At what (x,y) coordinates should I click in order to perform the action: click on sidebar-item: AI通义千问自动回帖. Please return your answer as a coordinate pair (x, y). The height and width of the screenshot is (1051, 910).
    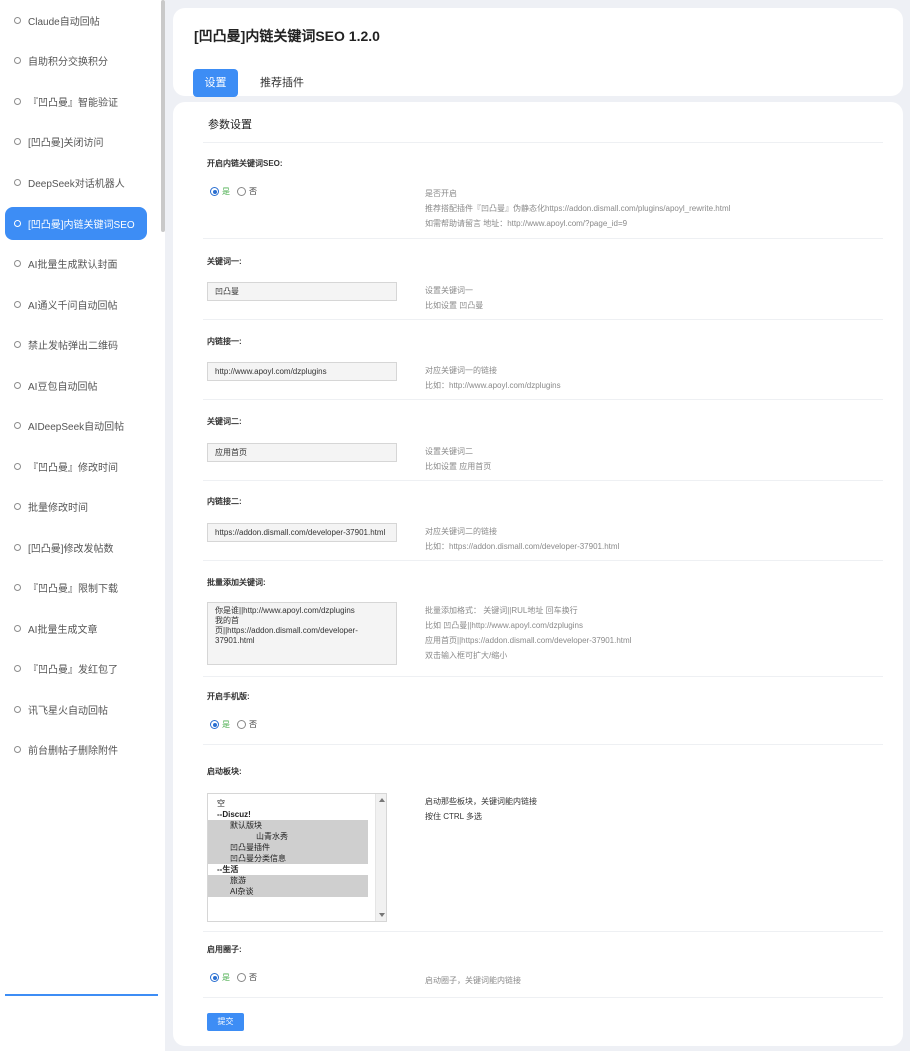
    Looking at the image, I should click on (82, 304).